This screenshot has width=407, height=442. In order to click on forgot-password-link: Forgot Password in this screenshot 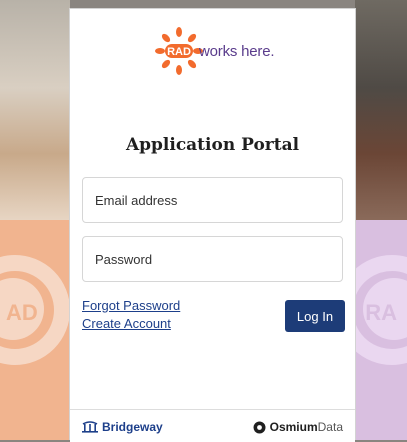, I will do `click(131, 306)`.